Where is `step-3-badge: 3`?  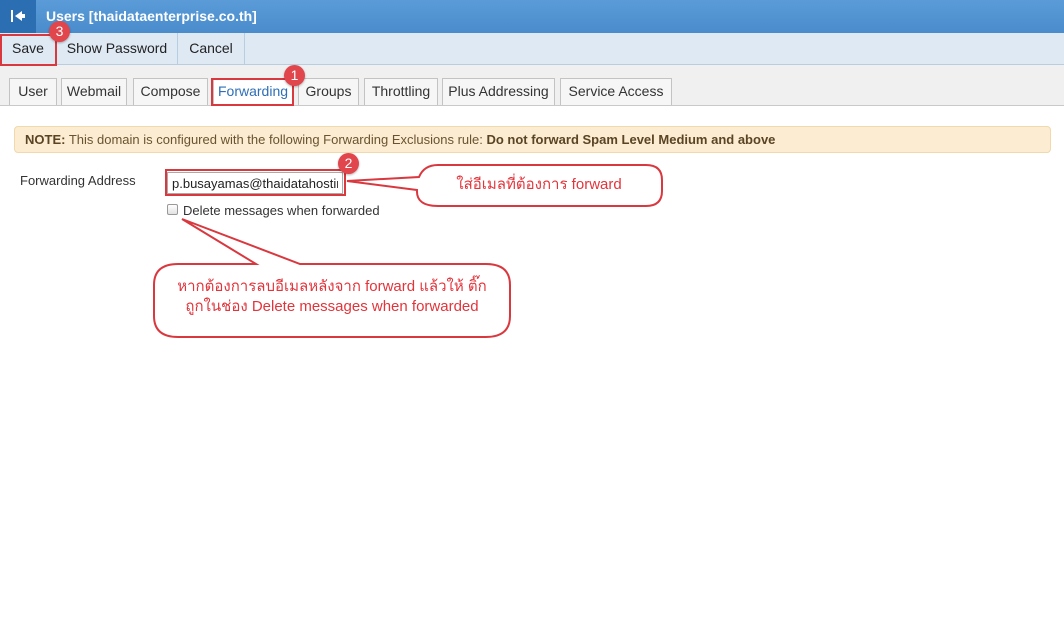 step-3-badge: 3 is located at coordinates (59, 31).